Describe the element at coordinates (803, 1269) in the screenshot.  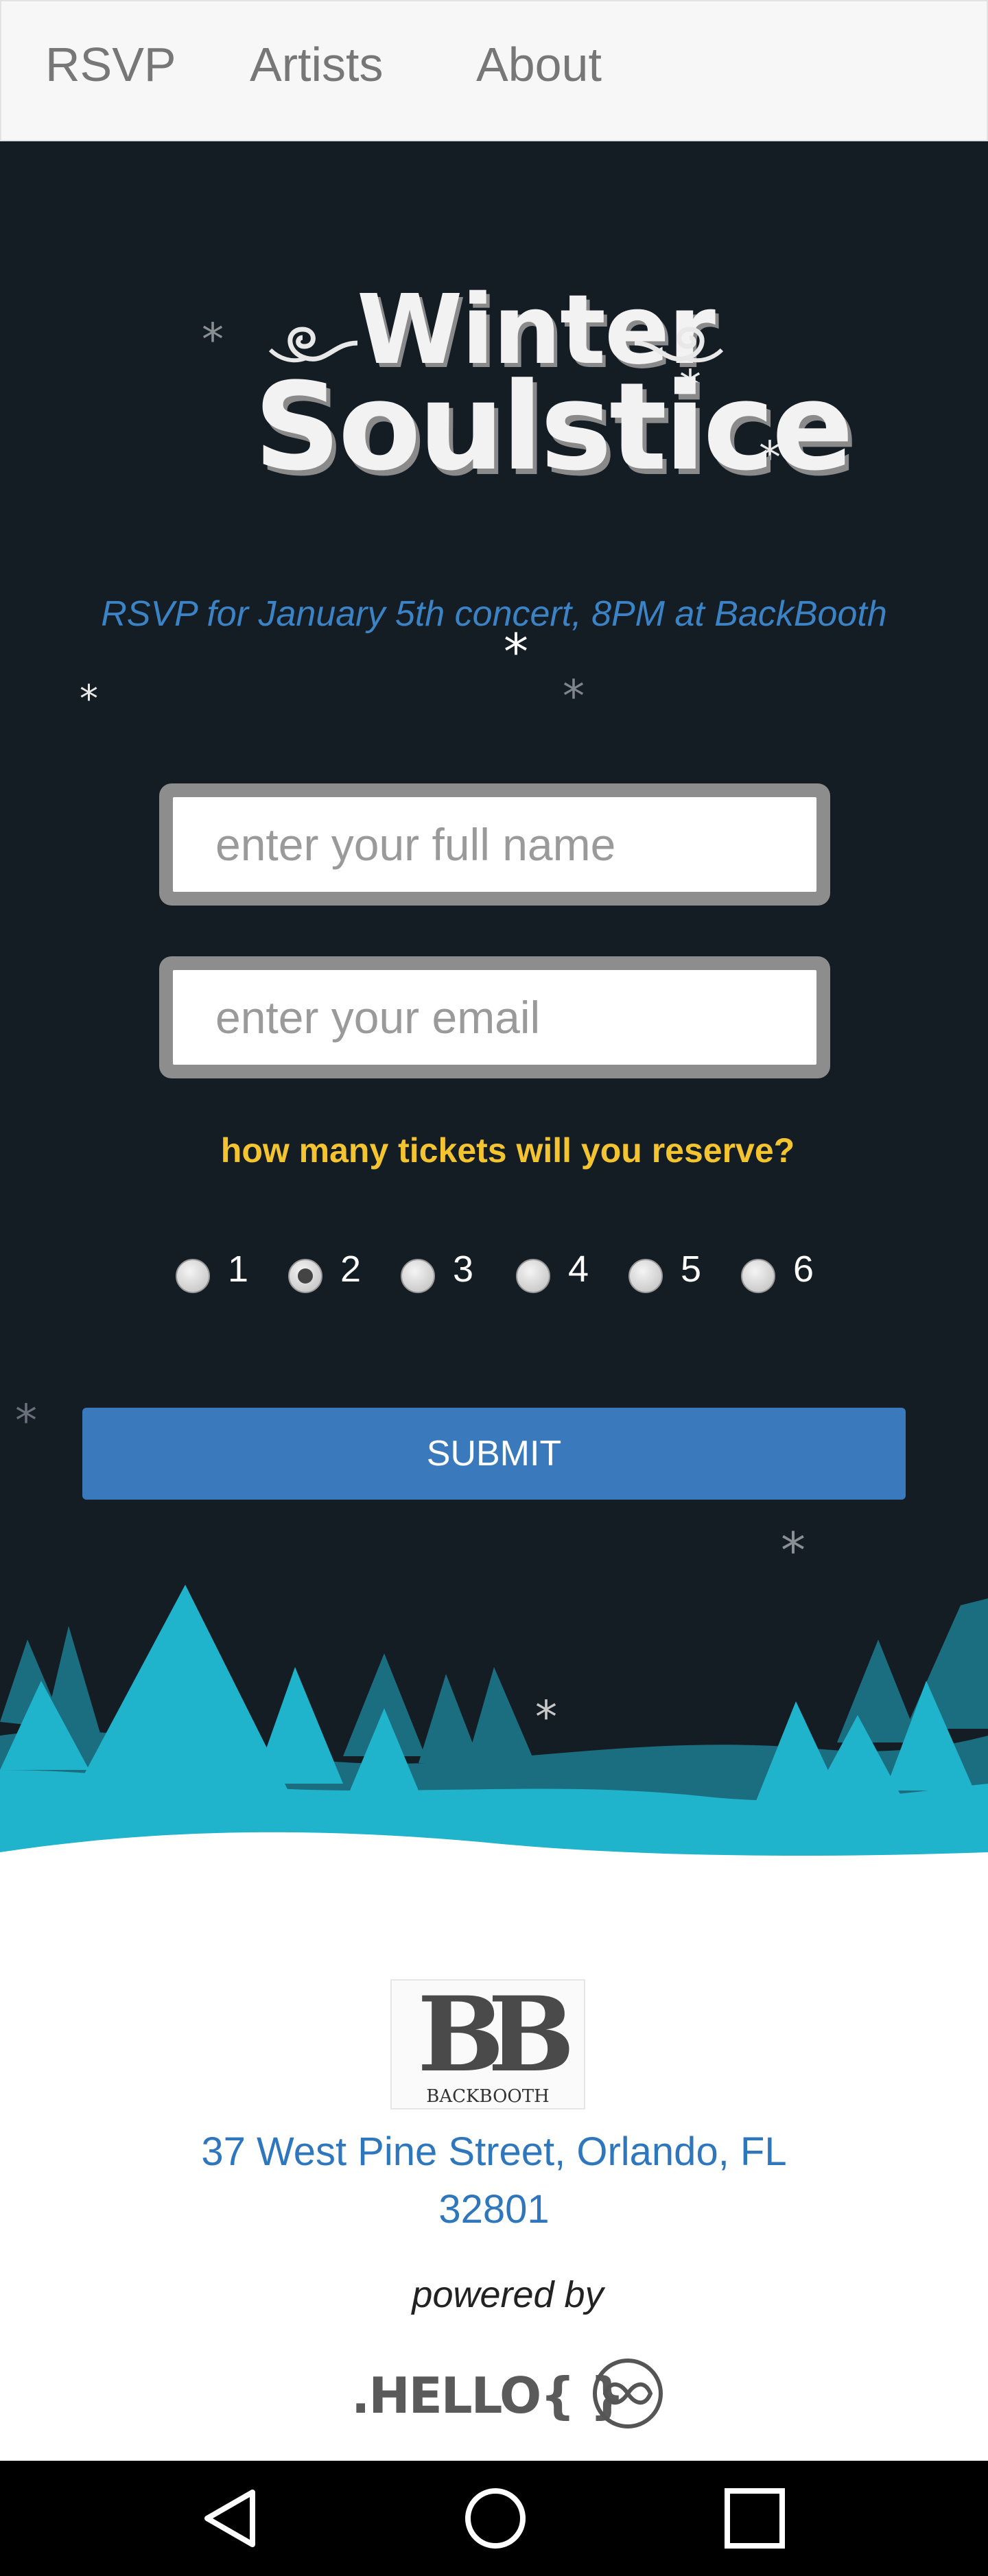
I see `radio-label: 6` at that location.